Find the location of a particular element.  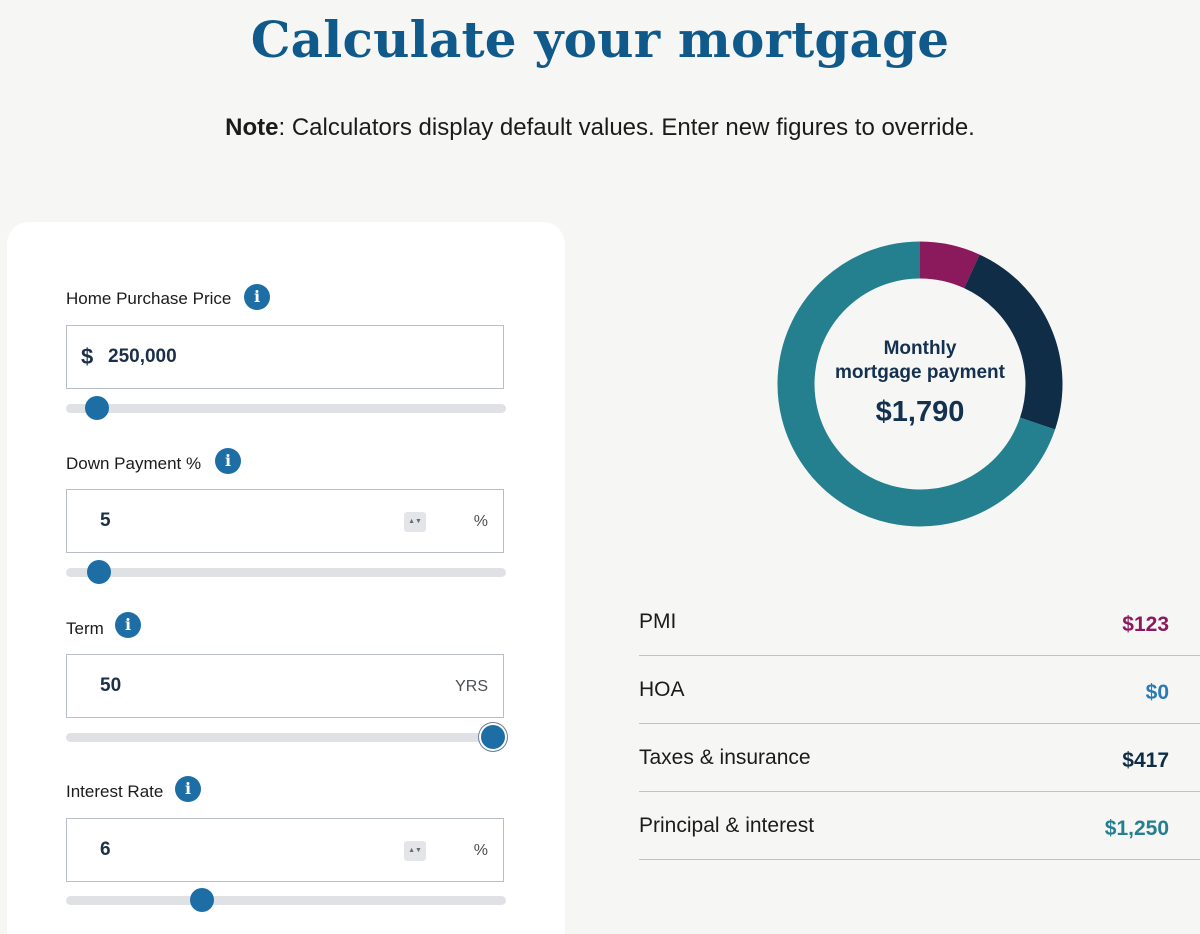

interest-rate-value: 6 is located at coordinates (105, 849).